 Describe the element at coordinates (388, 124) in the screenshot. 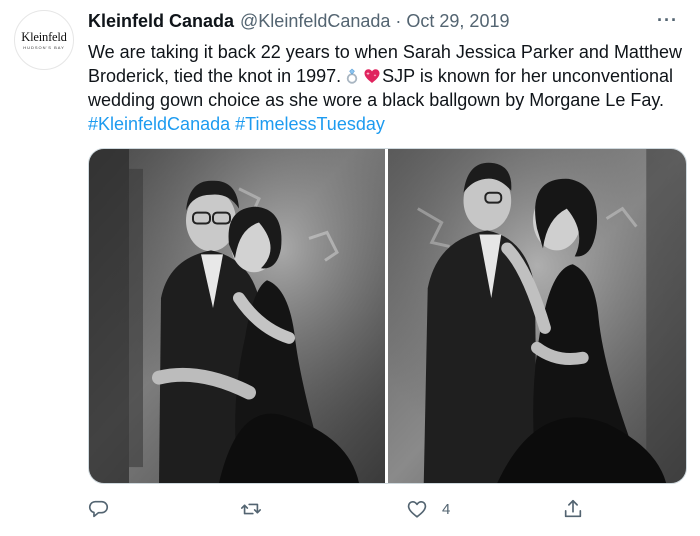

I see `hashtags: #KleinfeldCanada #TimelessTuesday` at that location.